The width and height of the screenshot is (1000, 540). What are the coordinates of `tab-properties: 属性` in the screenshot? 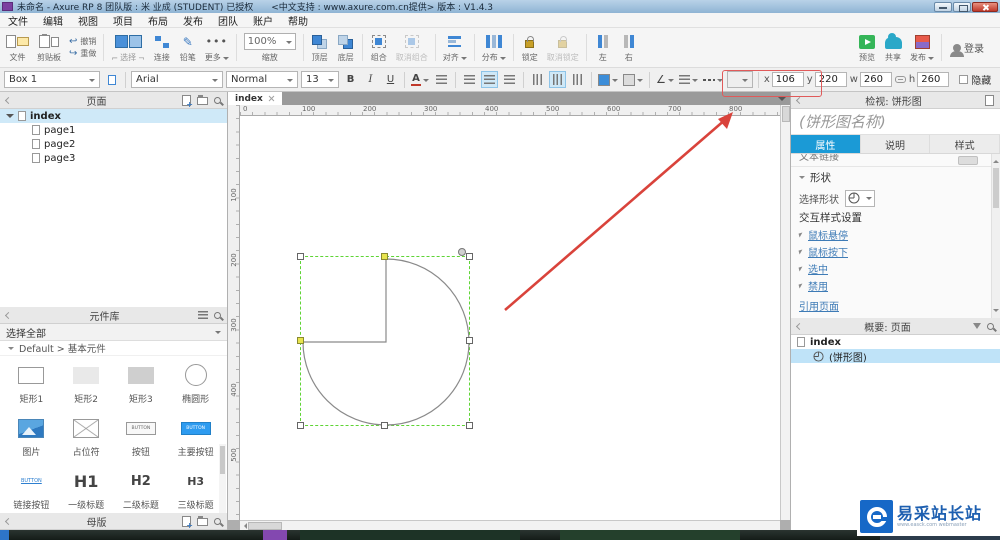 It's located at (826, 144).